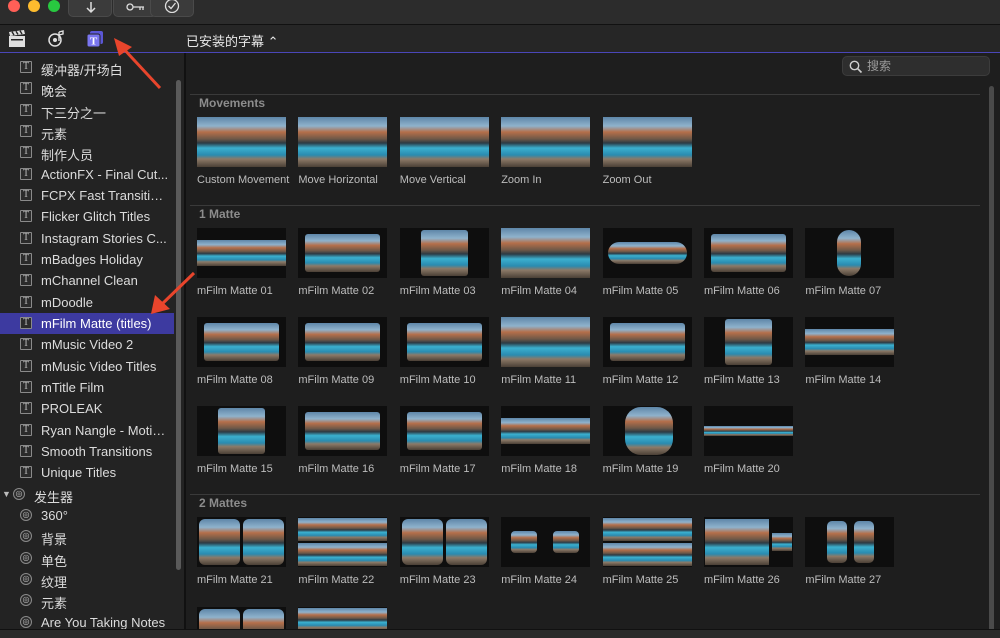 The width and height of the screenshot is (1000, 638). I want to click on title-tile: mFilm Matte 08, so click(245, 351).